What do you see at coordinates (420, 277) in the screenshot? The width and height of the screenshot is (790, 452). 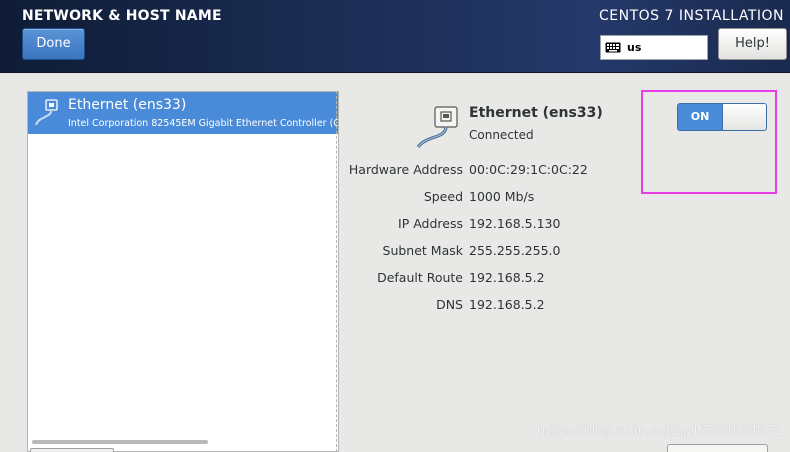 I see `info-label: Default Route` at bounding box center [420, 277].